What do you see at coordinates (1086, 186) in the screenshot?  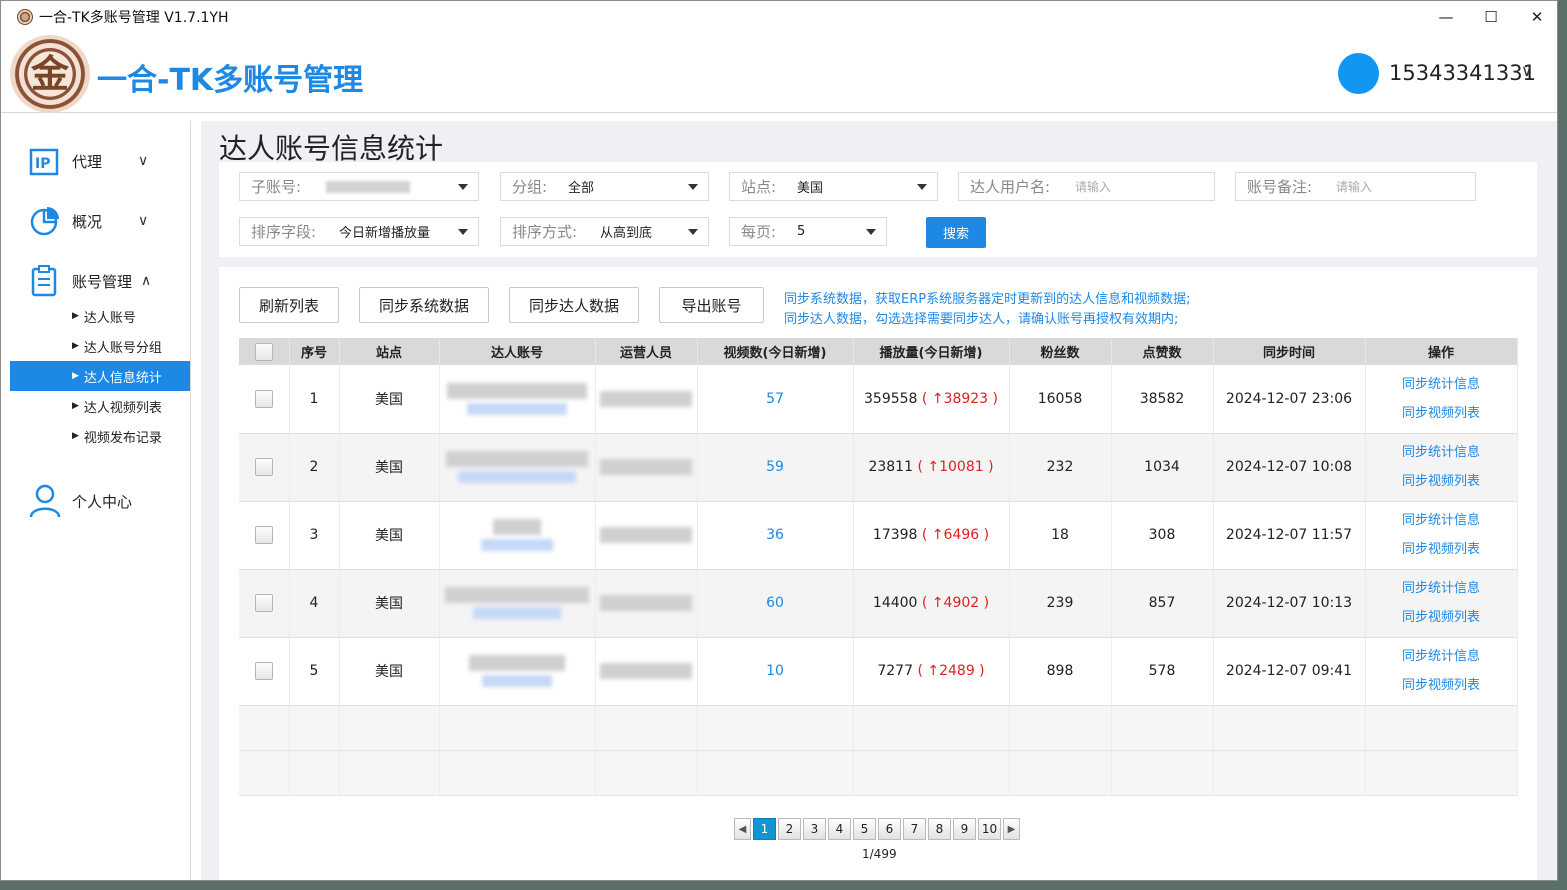 I see `creator-name-input: 达人用户名: 请输入` at bounding box center [1086, 186].